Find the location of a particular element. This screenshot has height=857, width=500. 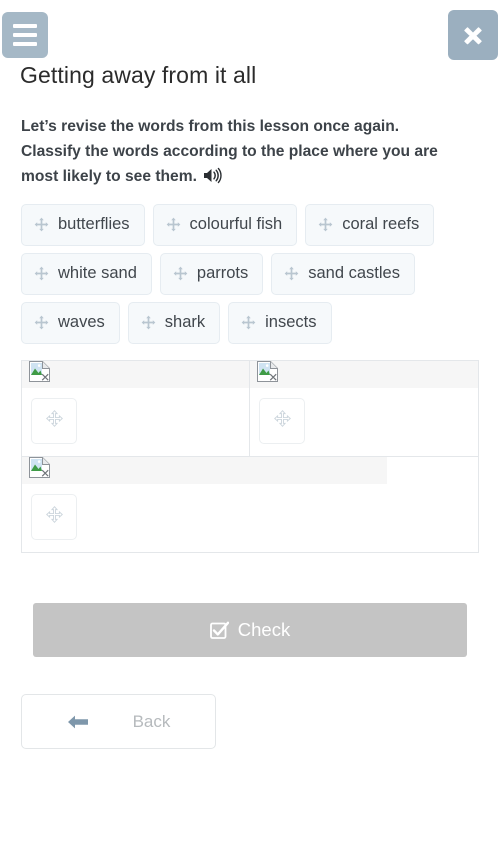

close-button is located at coordinates (473, 35).